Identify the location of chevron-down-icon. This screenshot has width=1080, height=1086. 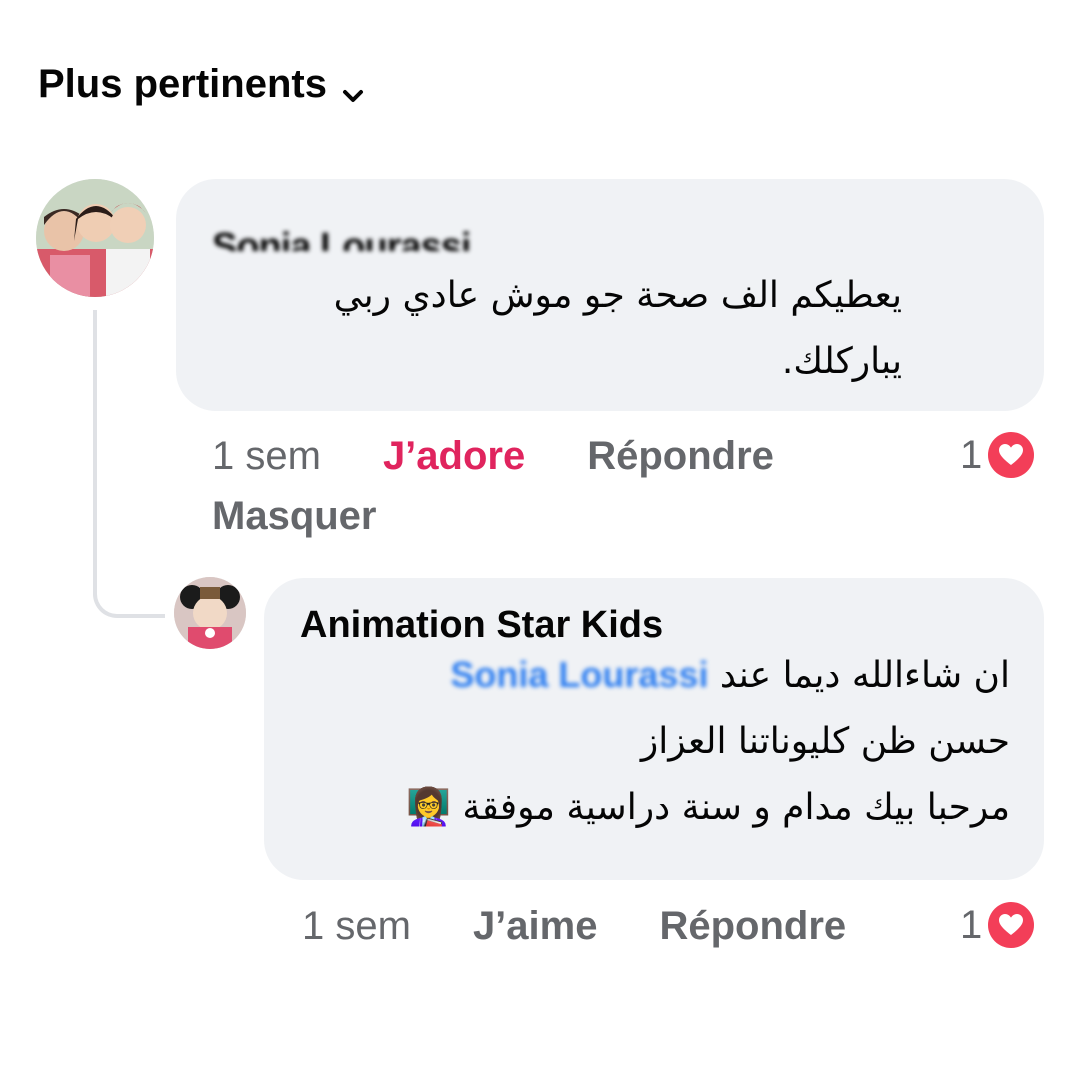
(353, 87).